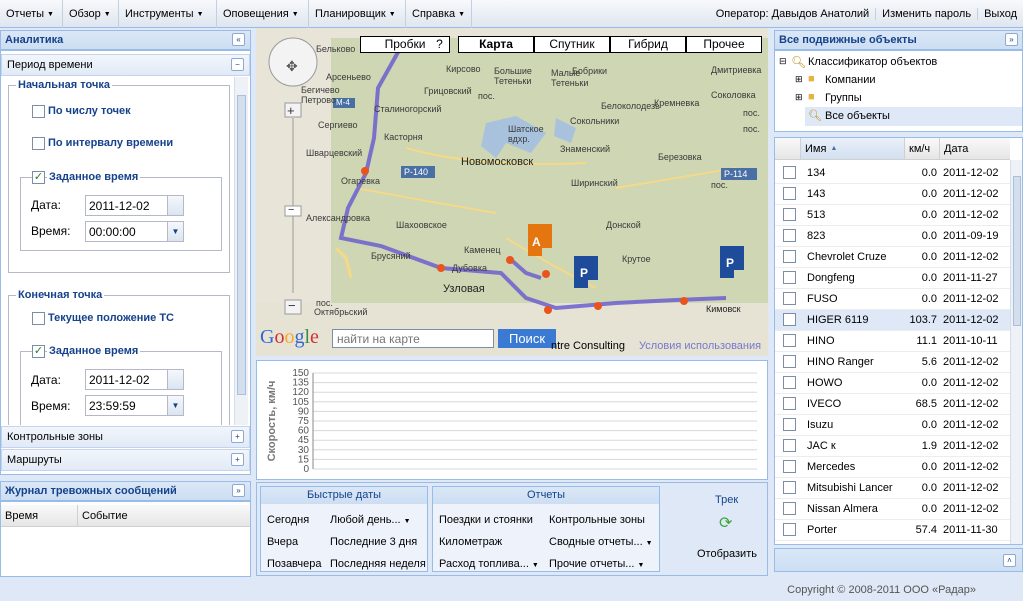 The width and height of the screenshot is (1023, 601). What do you see at coordinates (38, 177) in the screenshot?
I see `start-set-time-checkbox: ✓` at bounding box center [38, 177].